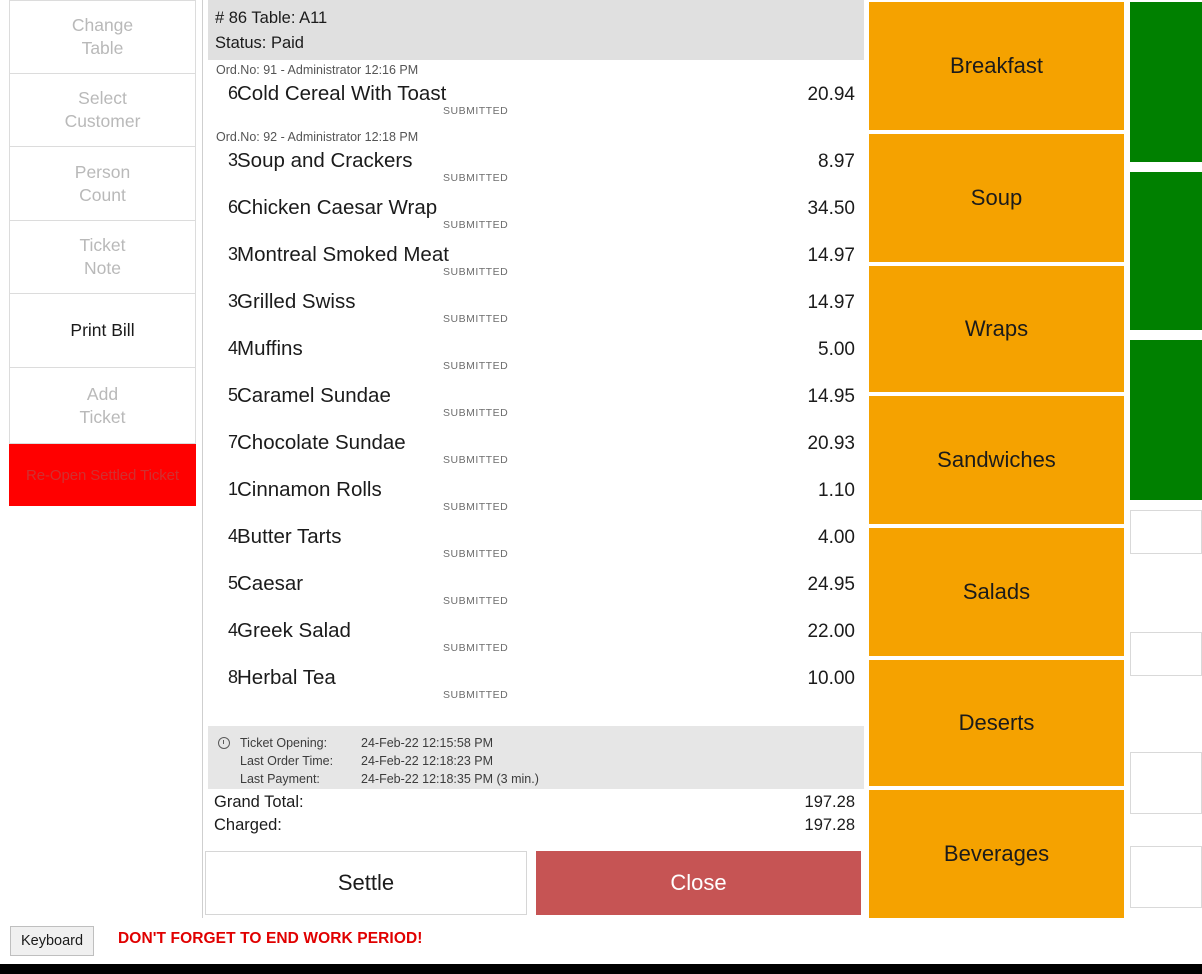  Describe the element at coordinates (536, 452) in the screenshot. I see `order-line-row: 7 Chocolate Sundae SUBMITTED 20.93` at that location.